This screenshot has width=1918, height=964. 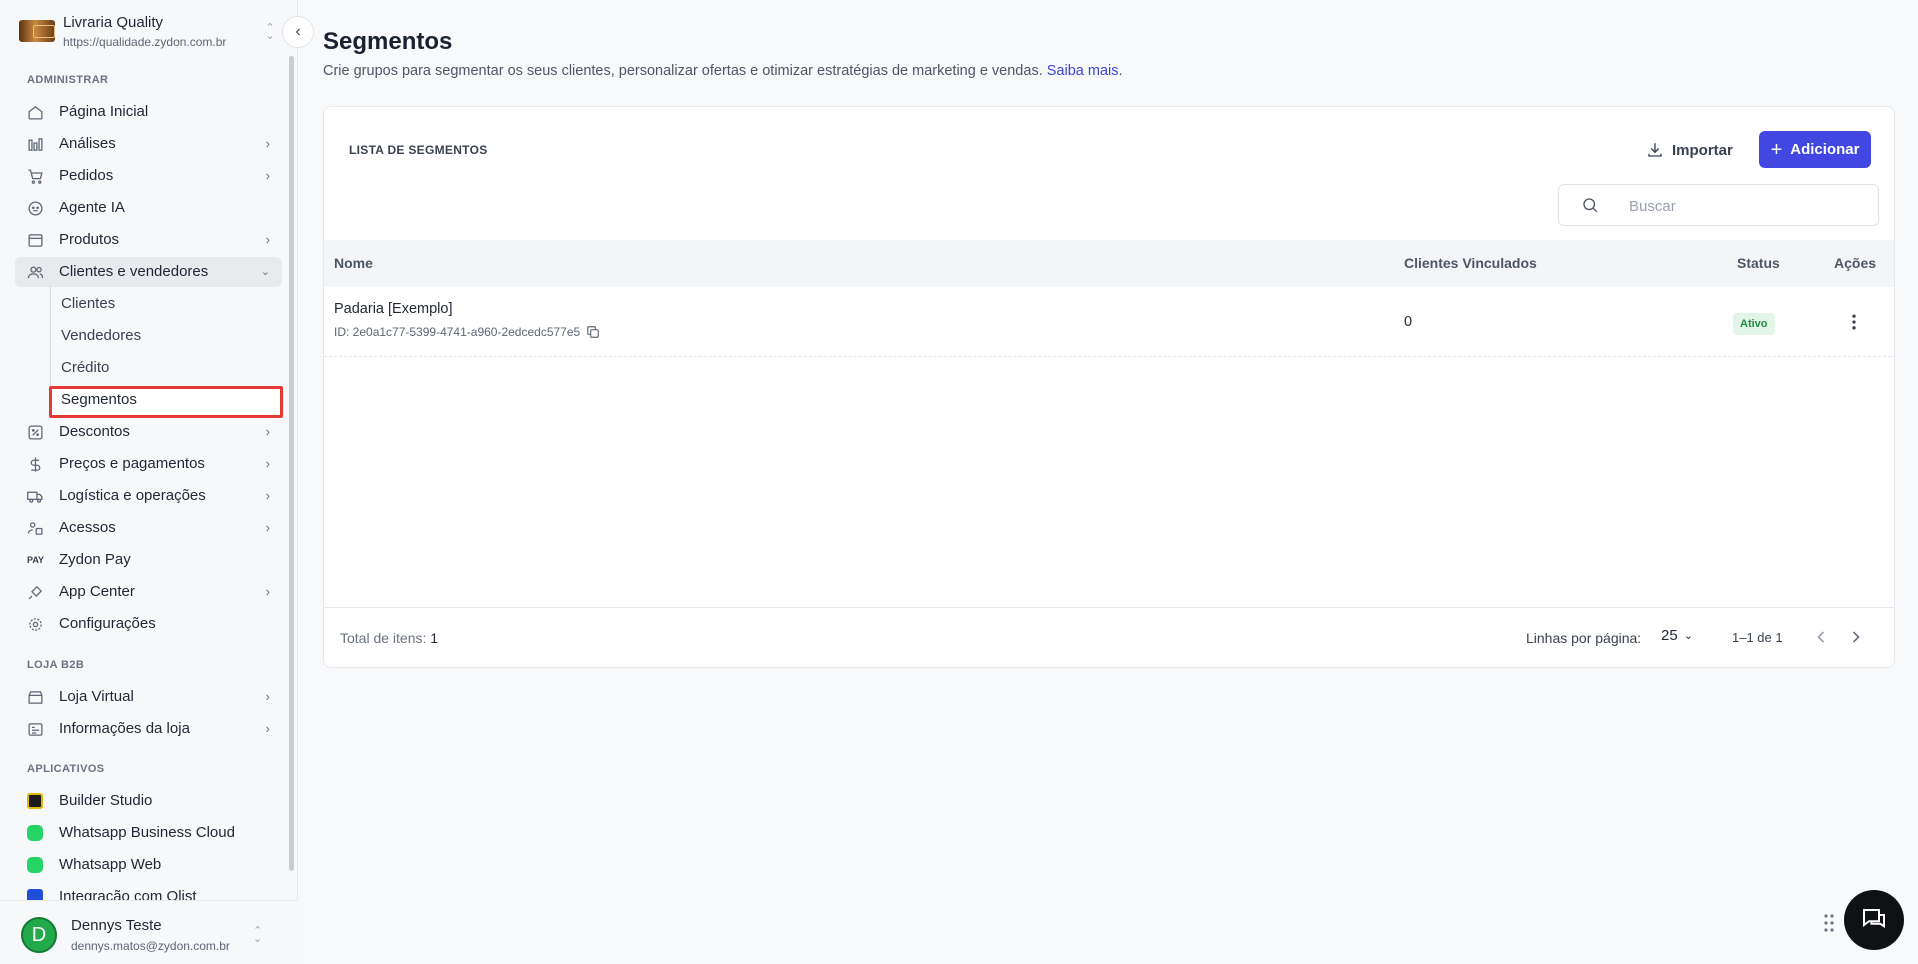 I want to click on avatar: D, so click(x=39, y=935).